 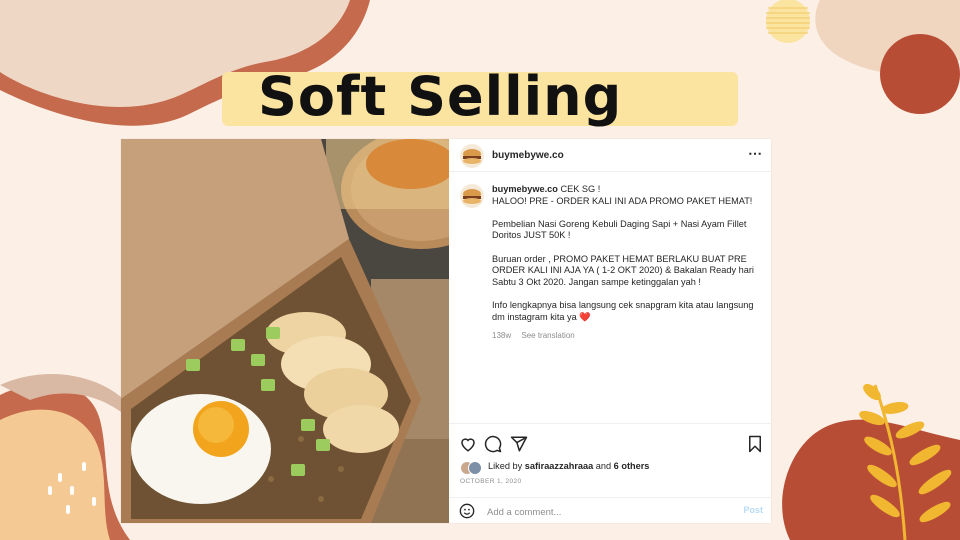 What do you see at coordinates (603, 466) in the screenshot?
I see `liked-by-and: and` at bounding box center [603, 466].